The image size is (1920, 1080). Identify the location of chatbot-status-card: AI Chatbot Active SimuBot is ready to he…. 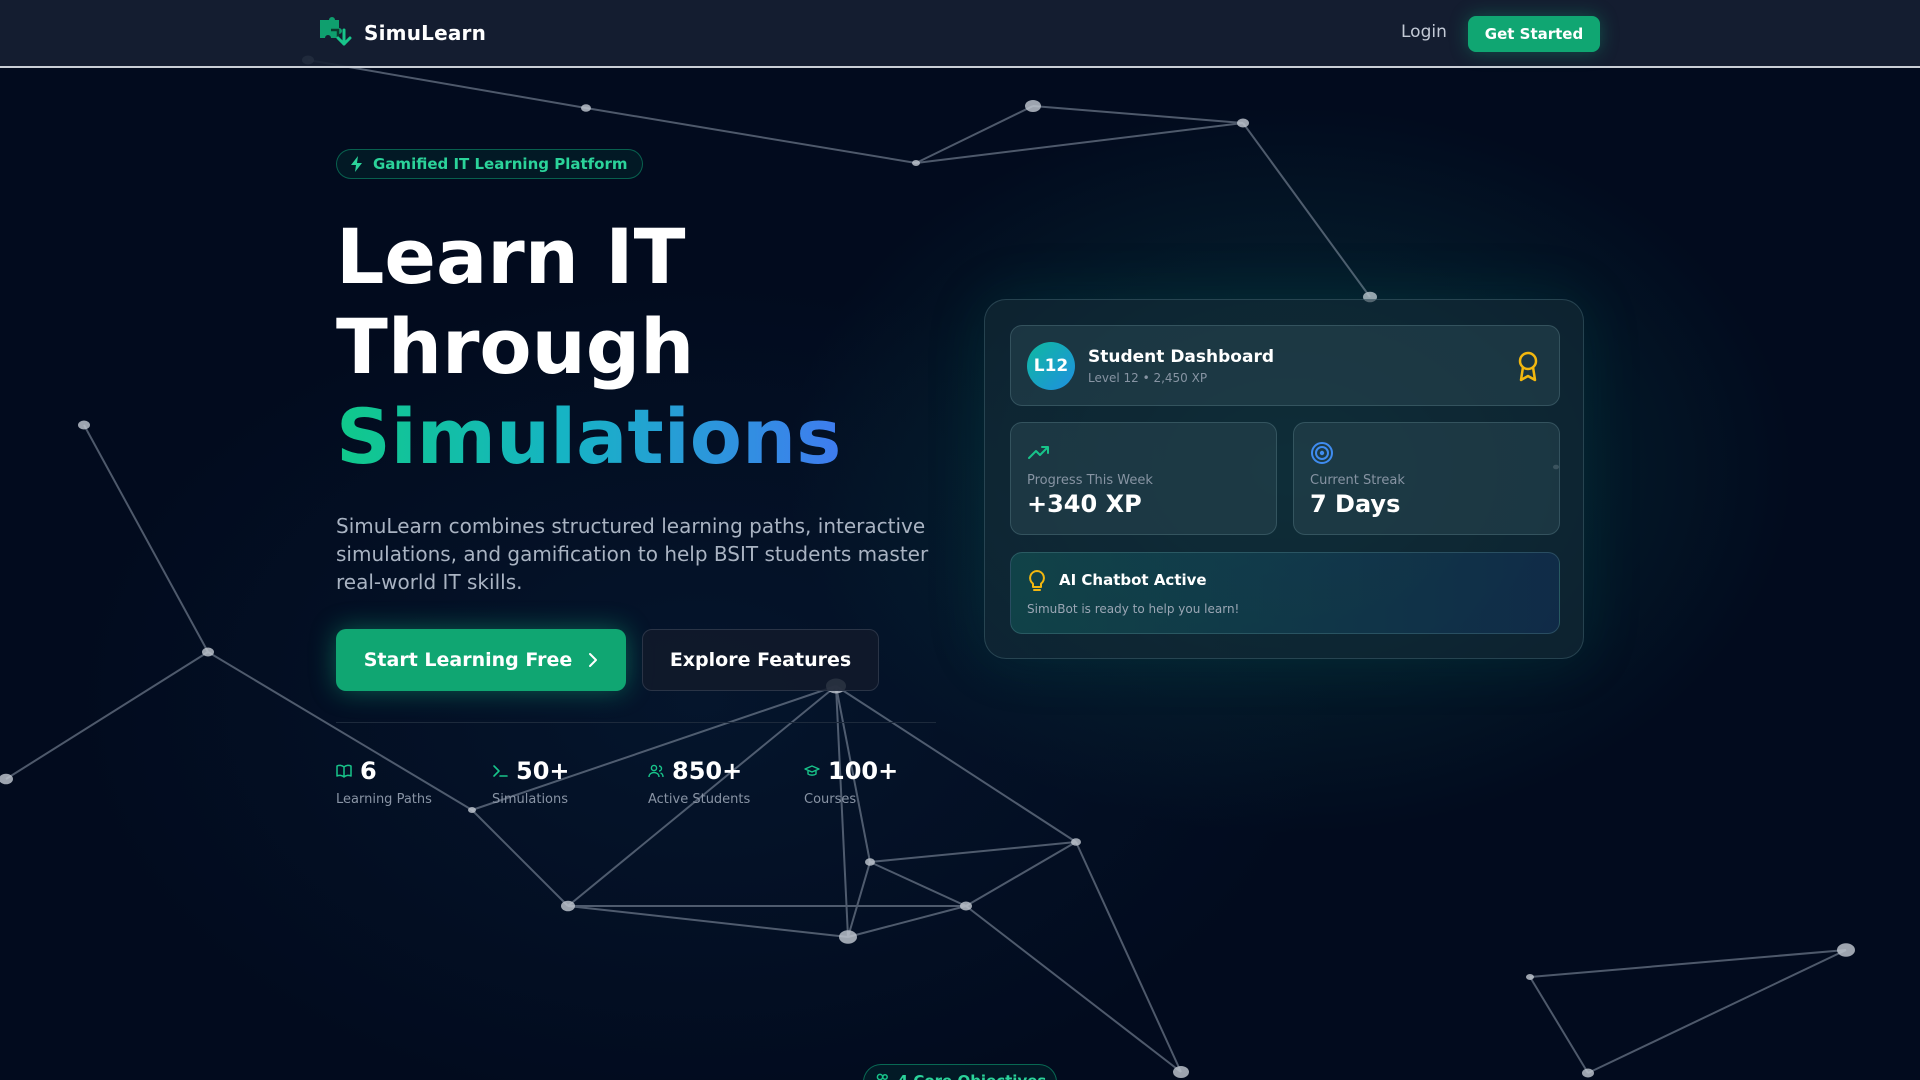
(1285, 593).